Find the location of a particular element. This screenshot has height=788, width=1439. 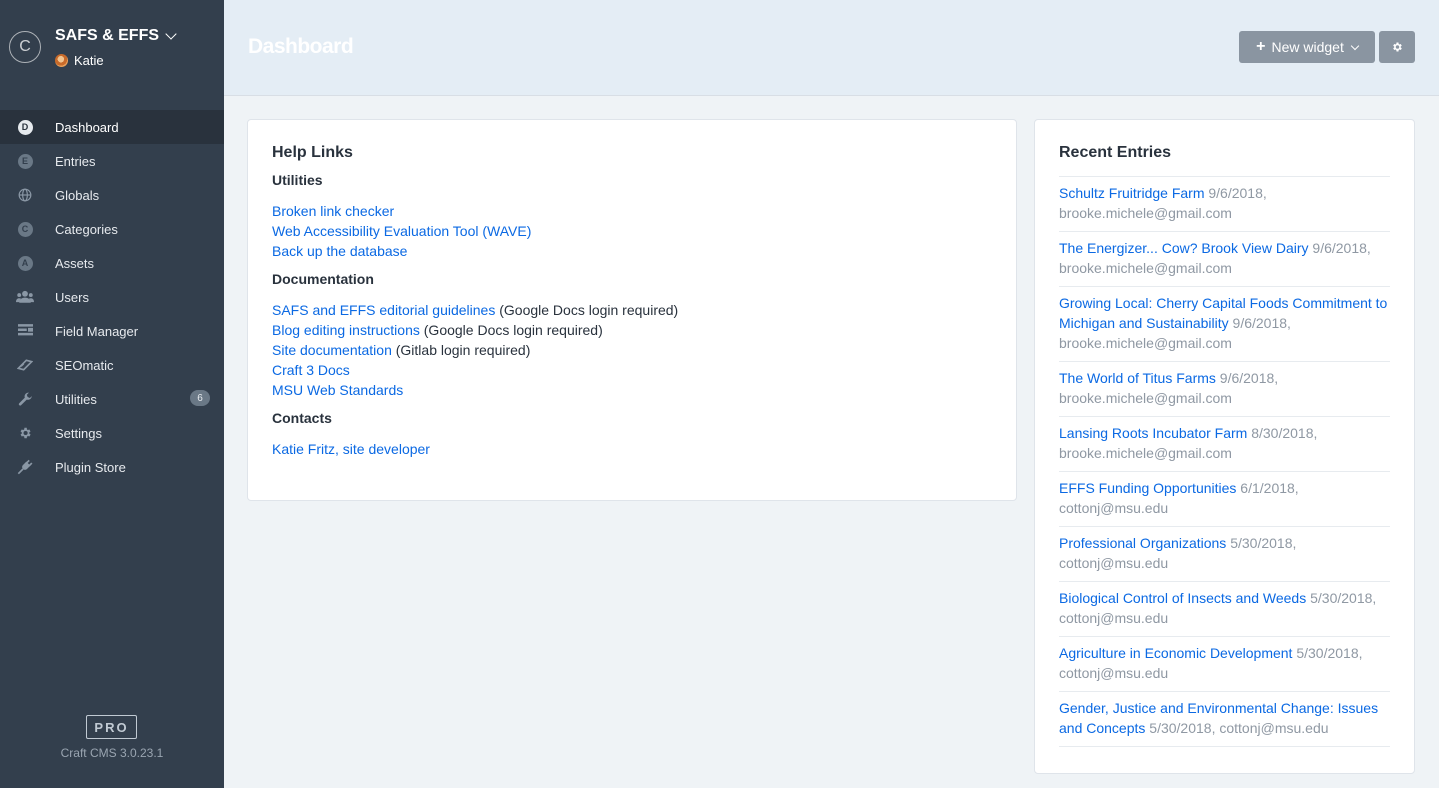

nav-item-globals: Globals is located at coordinates (112, 195).